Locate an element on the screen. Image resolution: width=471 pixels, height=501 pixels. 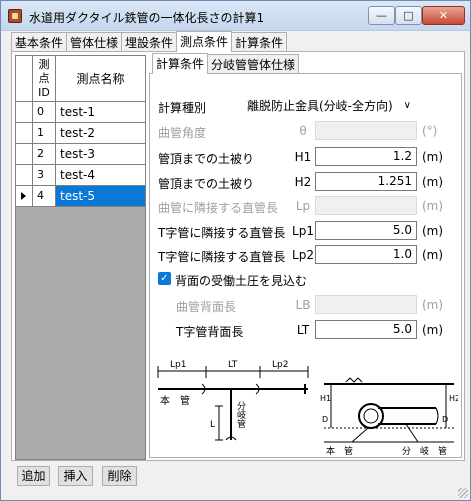
lp1-input: 5.0 is located at coordinates (366, 230).